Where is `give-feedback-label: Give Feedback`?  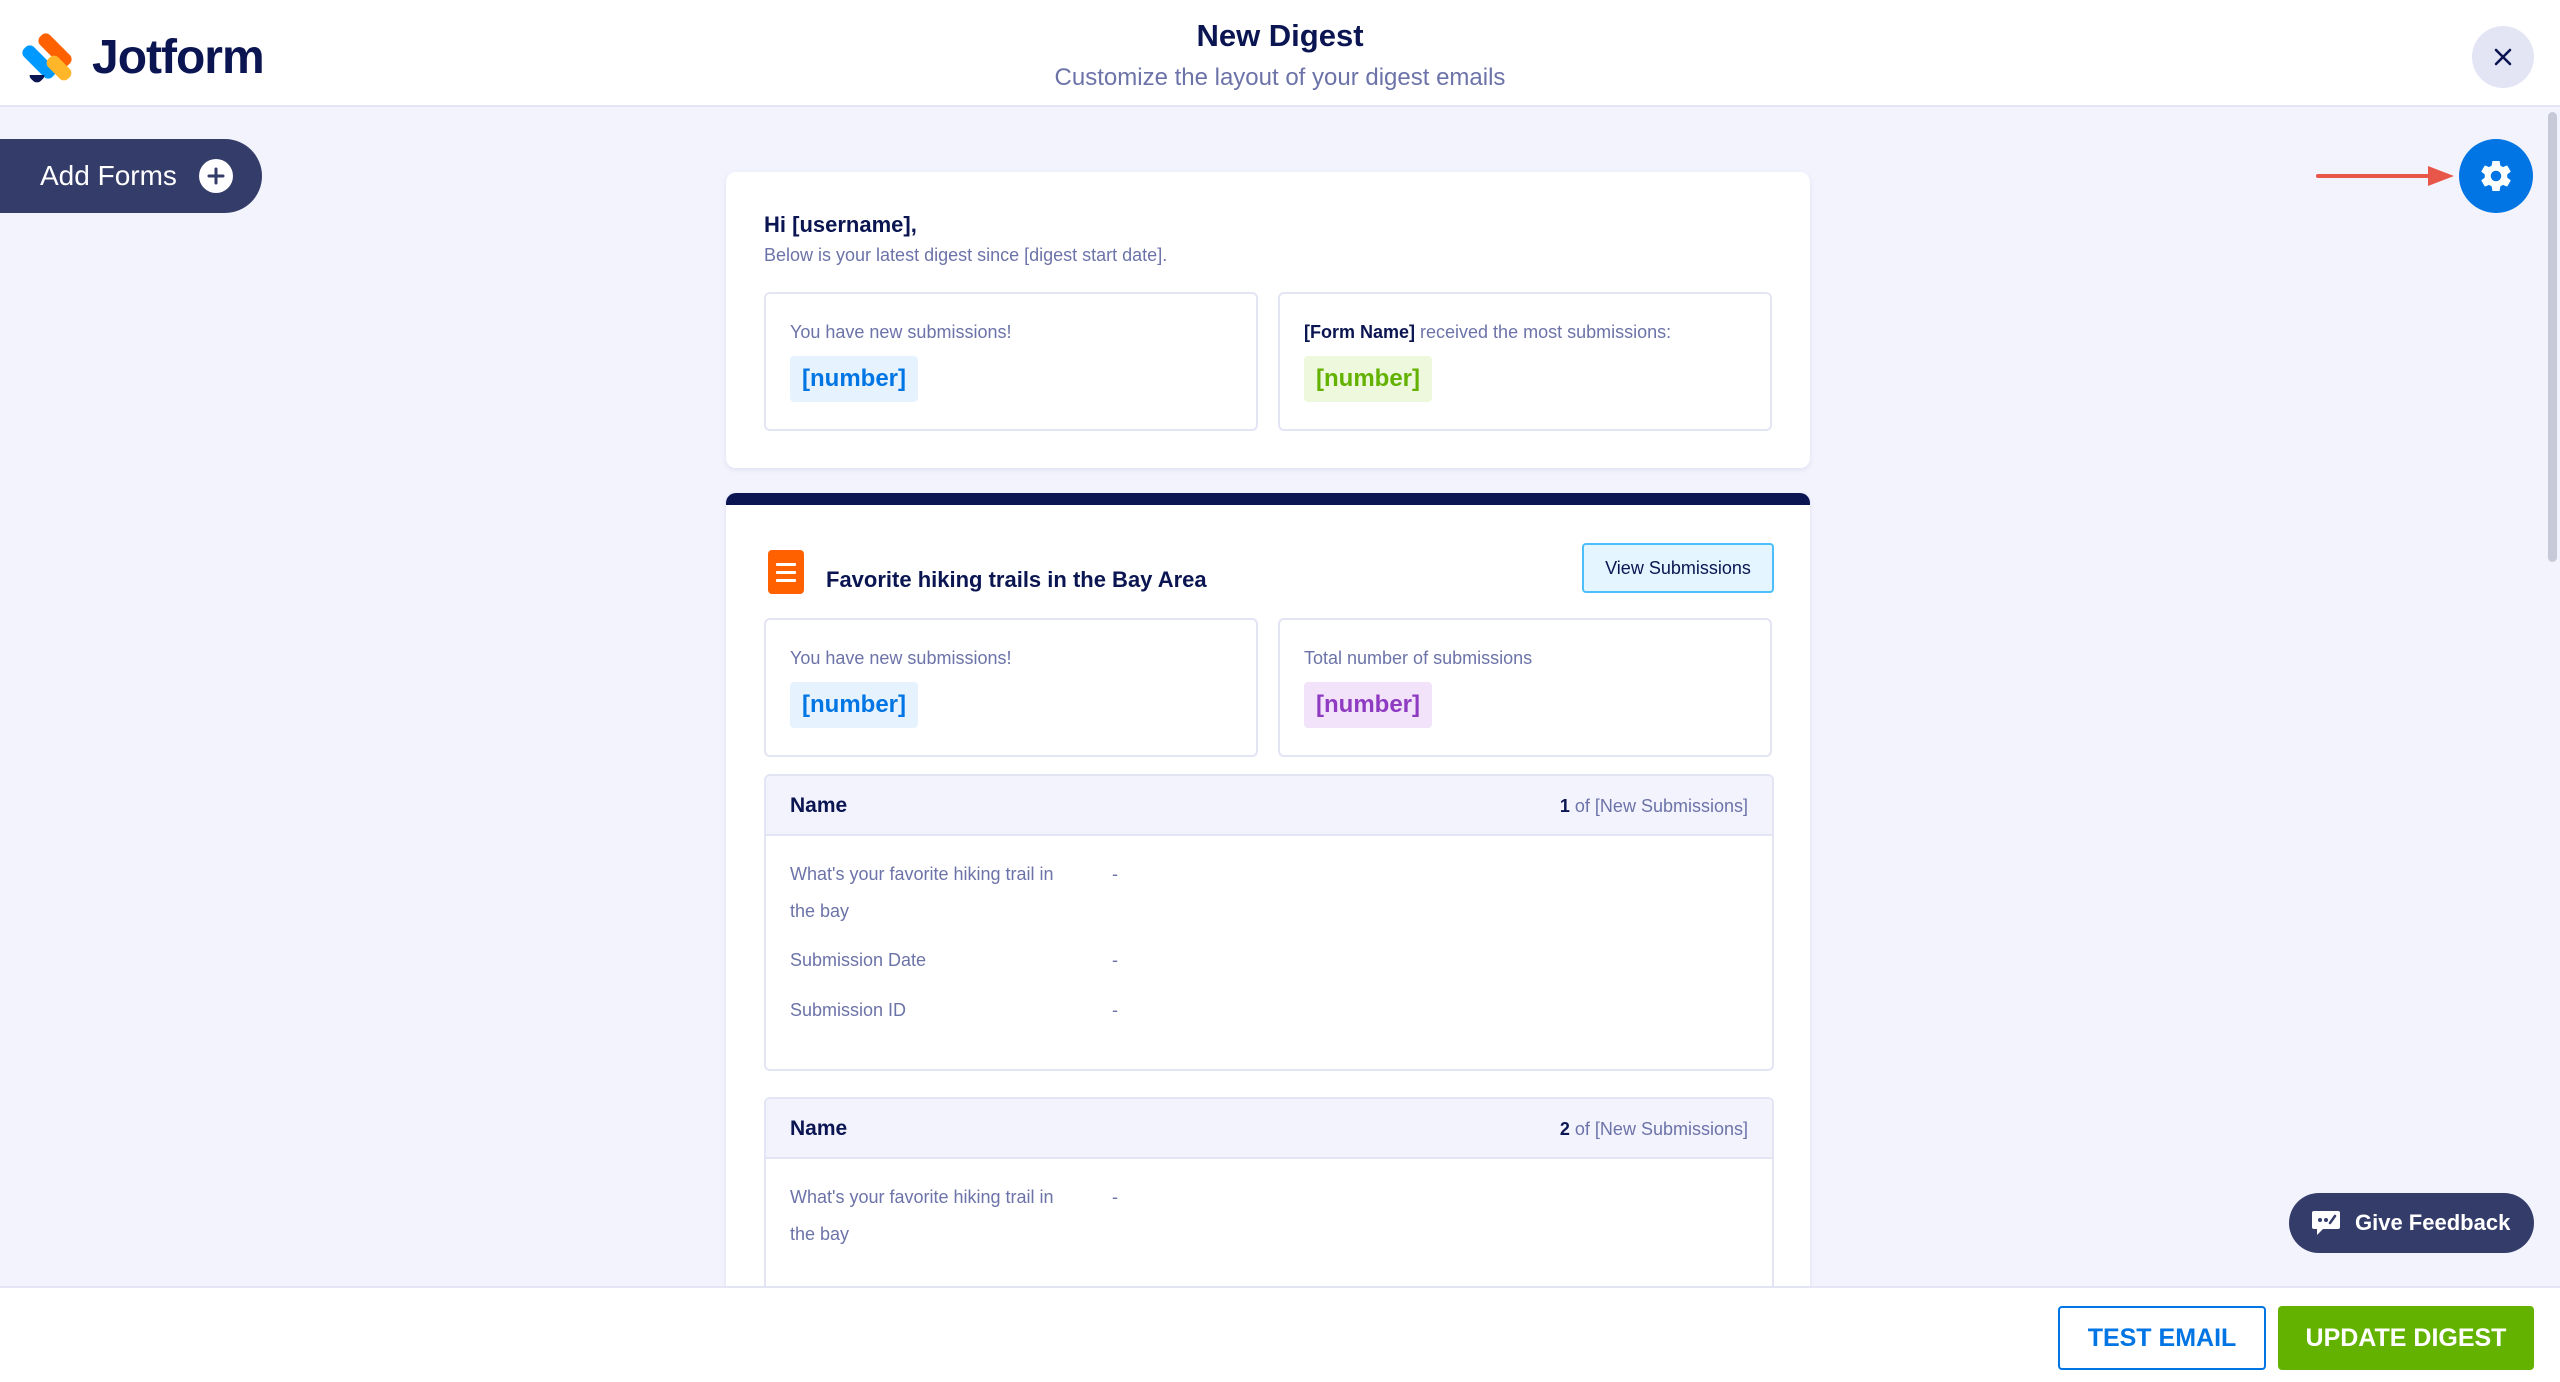
give-feedback-label: Give Feedback is located at coordinates (2433, 1222).